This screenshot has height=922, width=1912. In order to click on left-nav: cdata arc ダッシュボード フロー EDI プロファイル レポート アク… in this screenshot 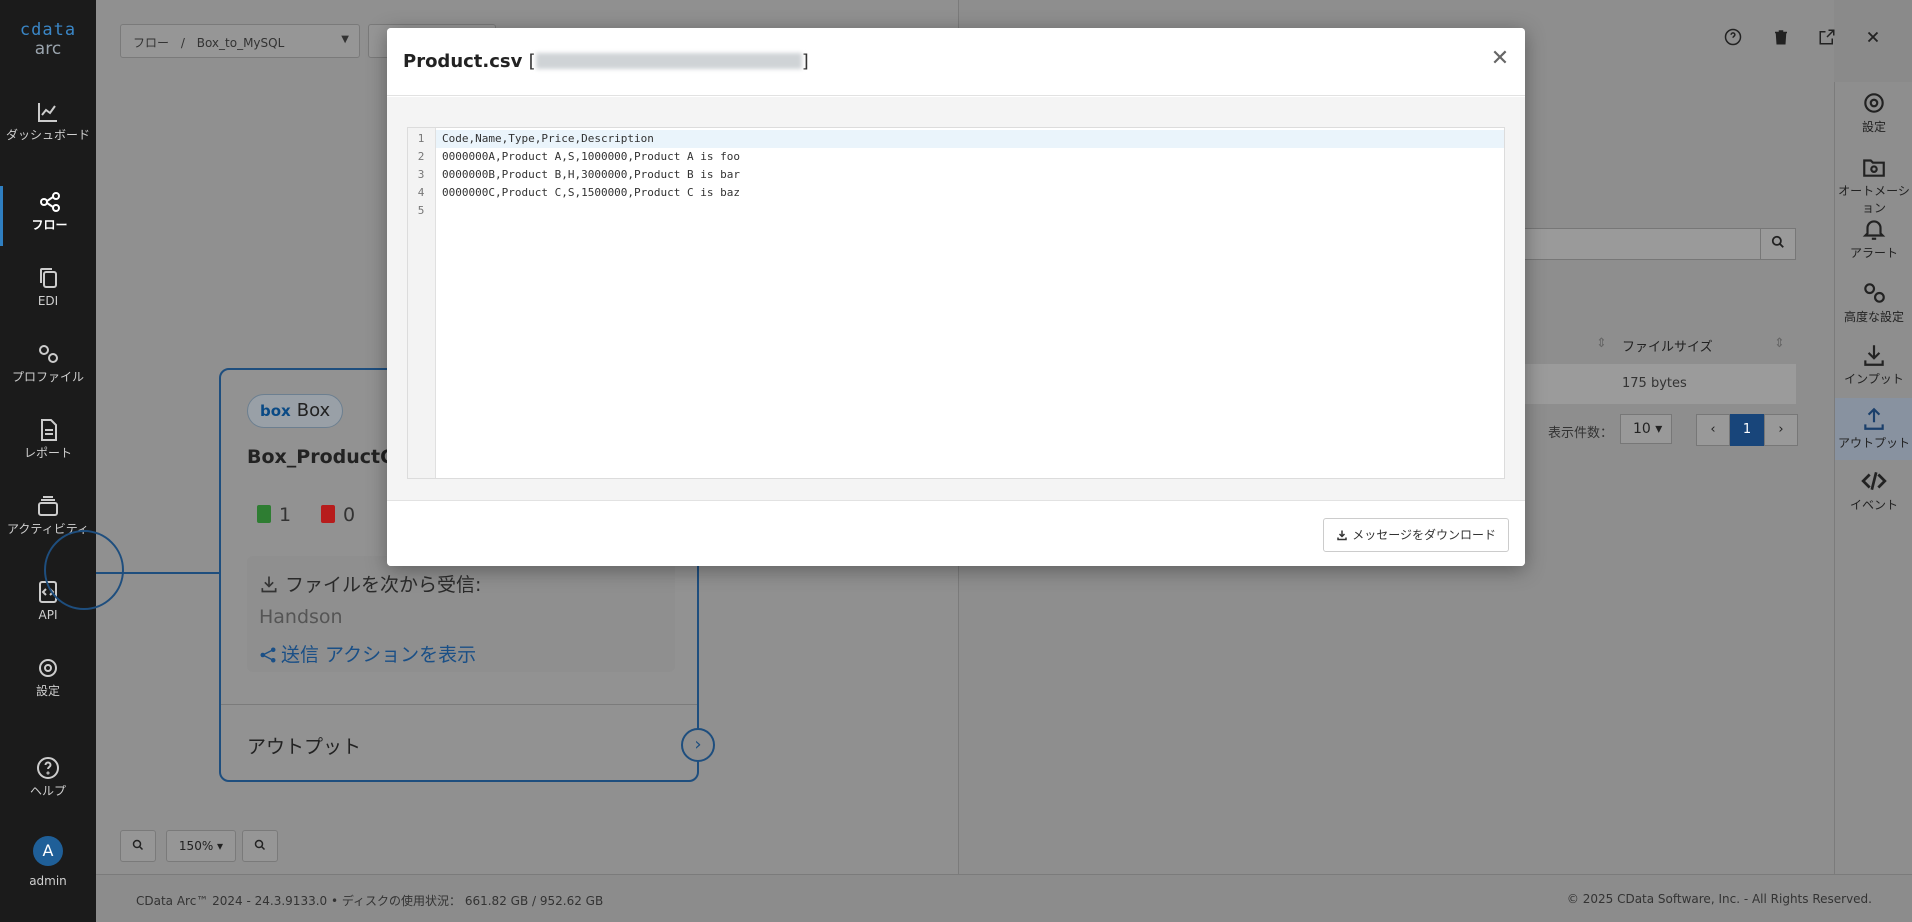, I will do `click(48, 461)`.